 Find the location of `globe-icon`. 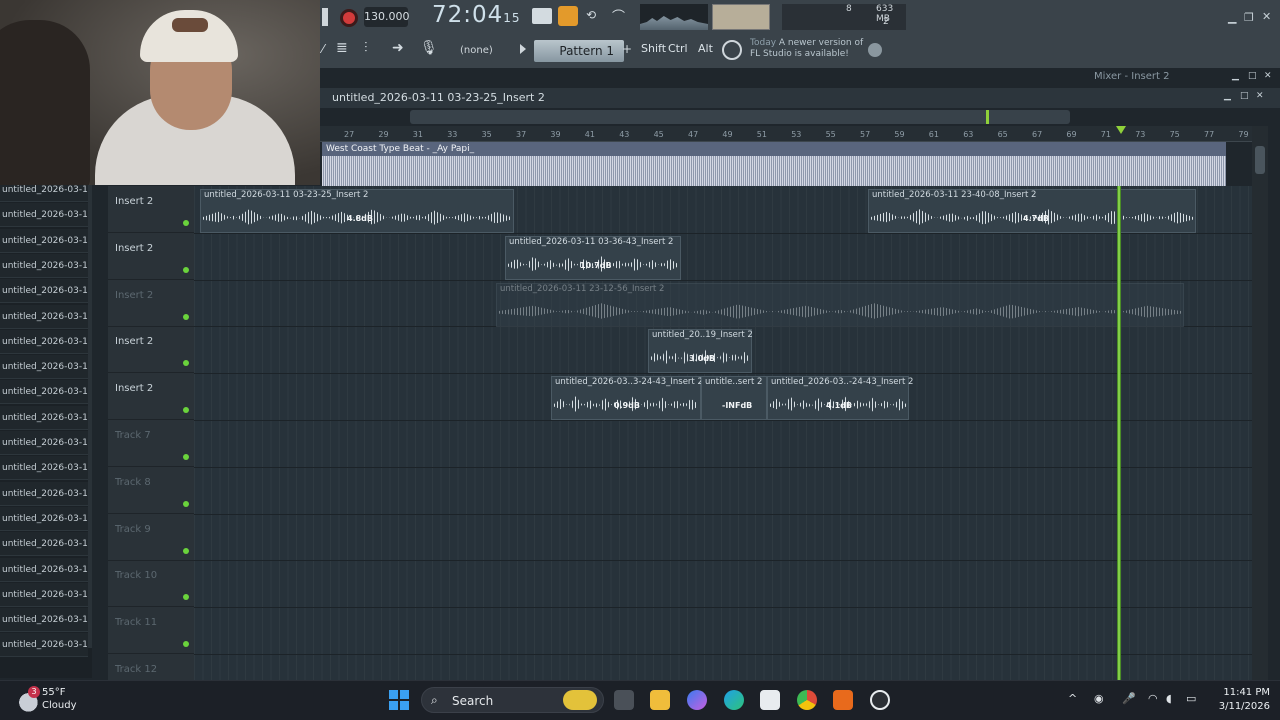

globe-icon is located at coordinates (875, 50).